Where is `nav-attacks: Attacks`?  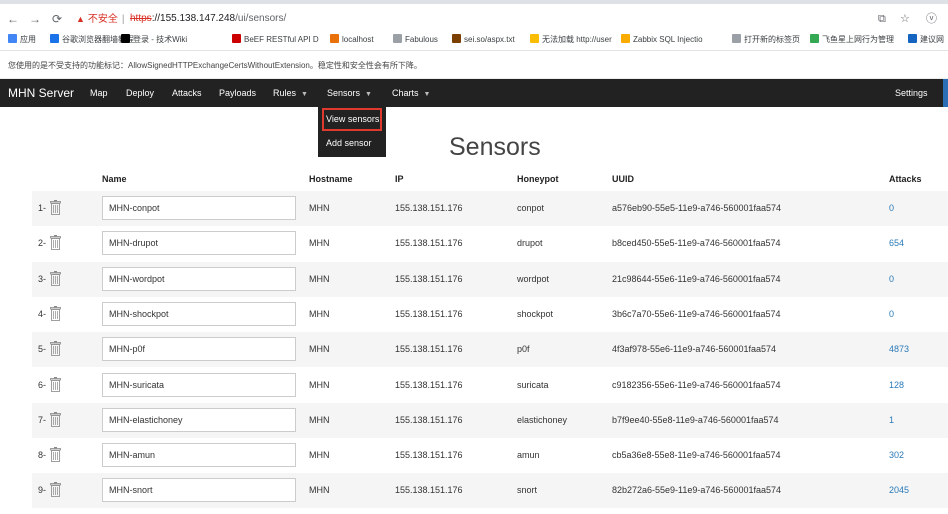
nav-attacks: Attacks is located at coordinates (187, 93).